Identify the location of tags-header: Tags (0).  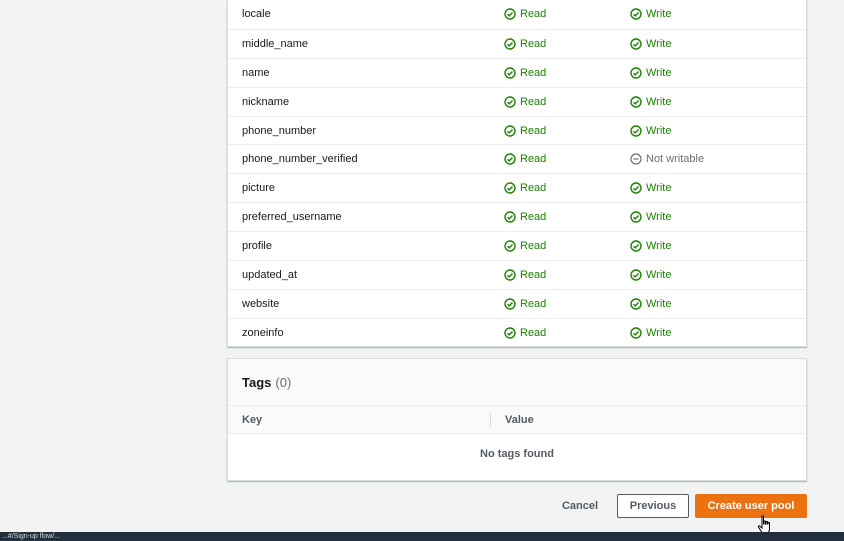
(517, 382).